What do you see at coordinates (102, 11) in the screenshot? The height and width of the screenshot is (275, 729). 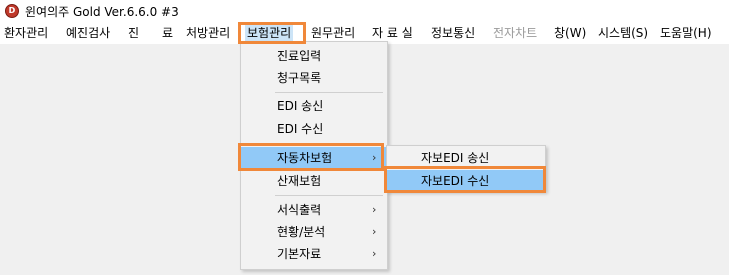 I see `window-title: 윈여의주 Gold Ver.6.6.0 #3` at bounding box center [102, 11].